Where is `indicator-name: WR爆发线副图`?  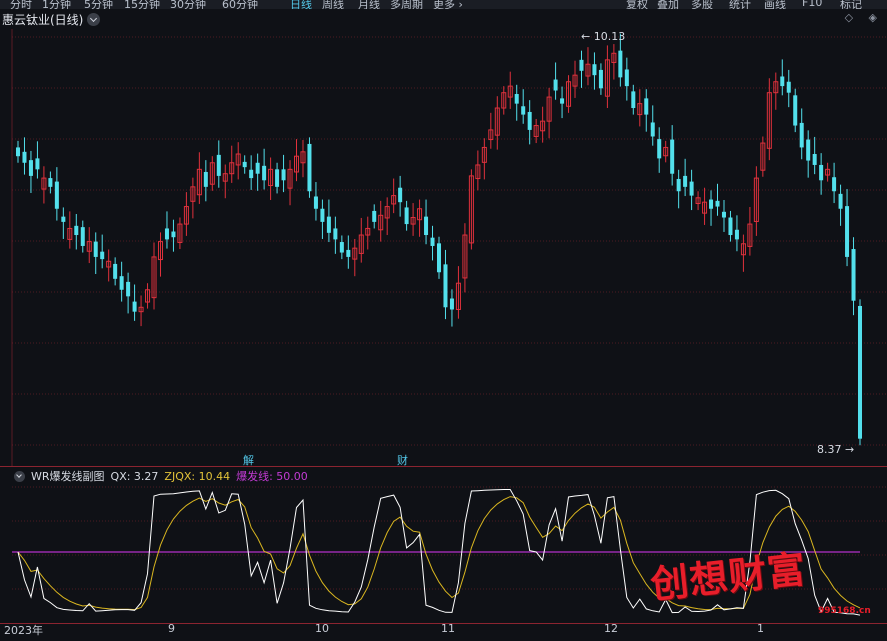 indicator-name: WR爆发线副图 is located at coordinates (68, 476).